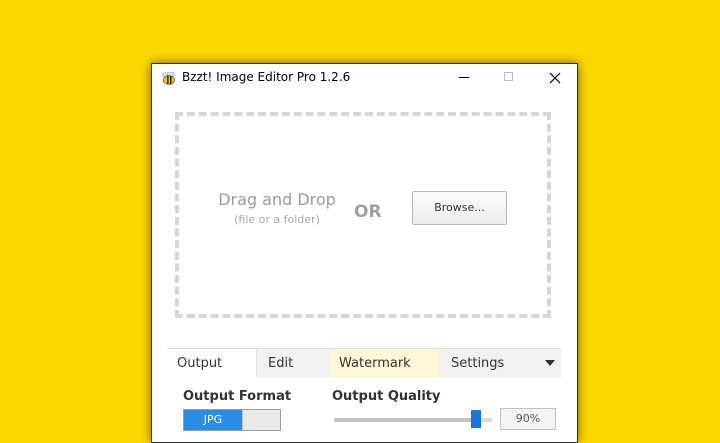 The width and height of the screenshot is (720, 443). What do you see at coordinates (550, 363) in the screenshot?
I see `chevron-down-icon` at bounding box center [550, 363].